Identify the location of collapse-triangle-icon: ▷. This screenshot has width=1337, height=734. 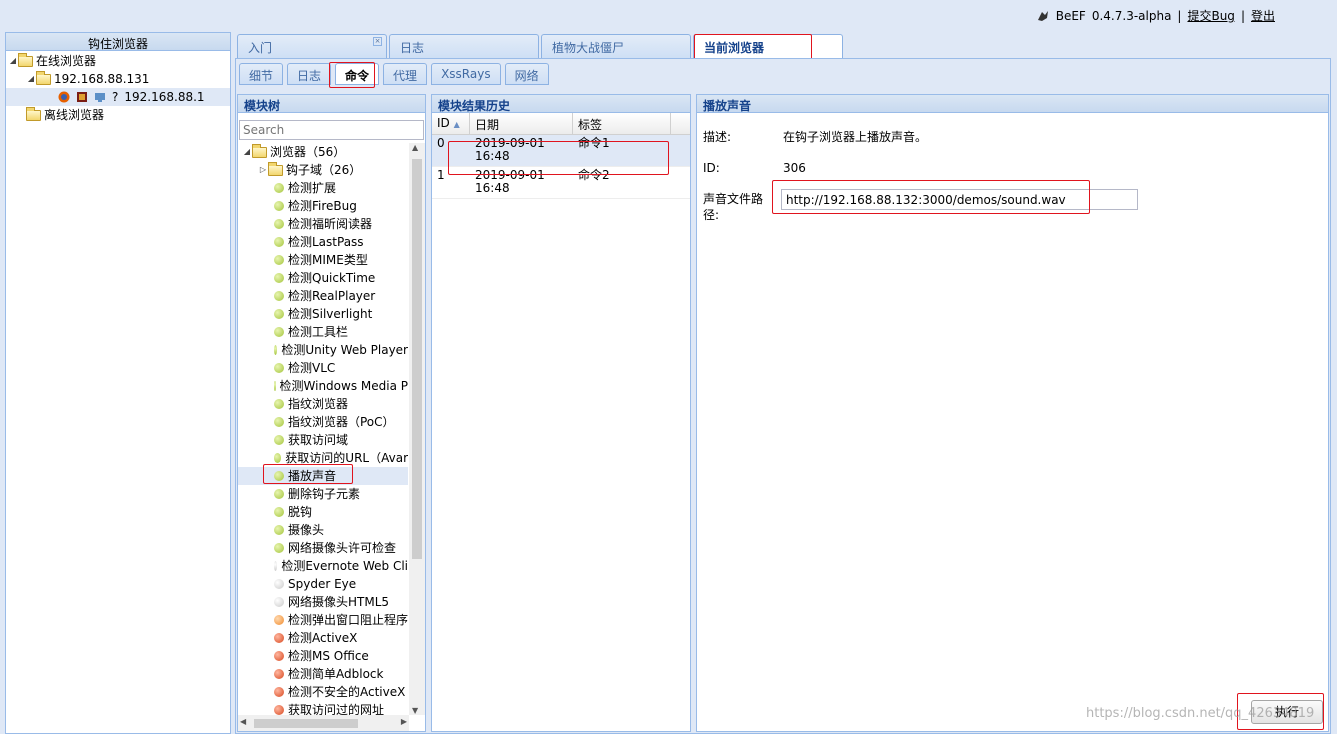
(263, 170).